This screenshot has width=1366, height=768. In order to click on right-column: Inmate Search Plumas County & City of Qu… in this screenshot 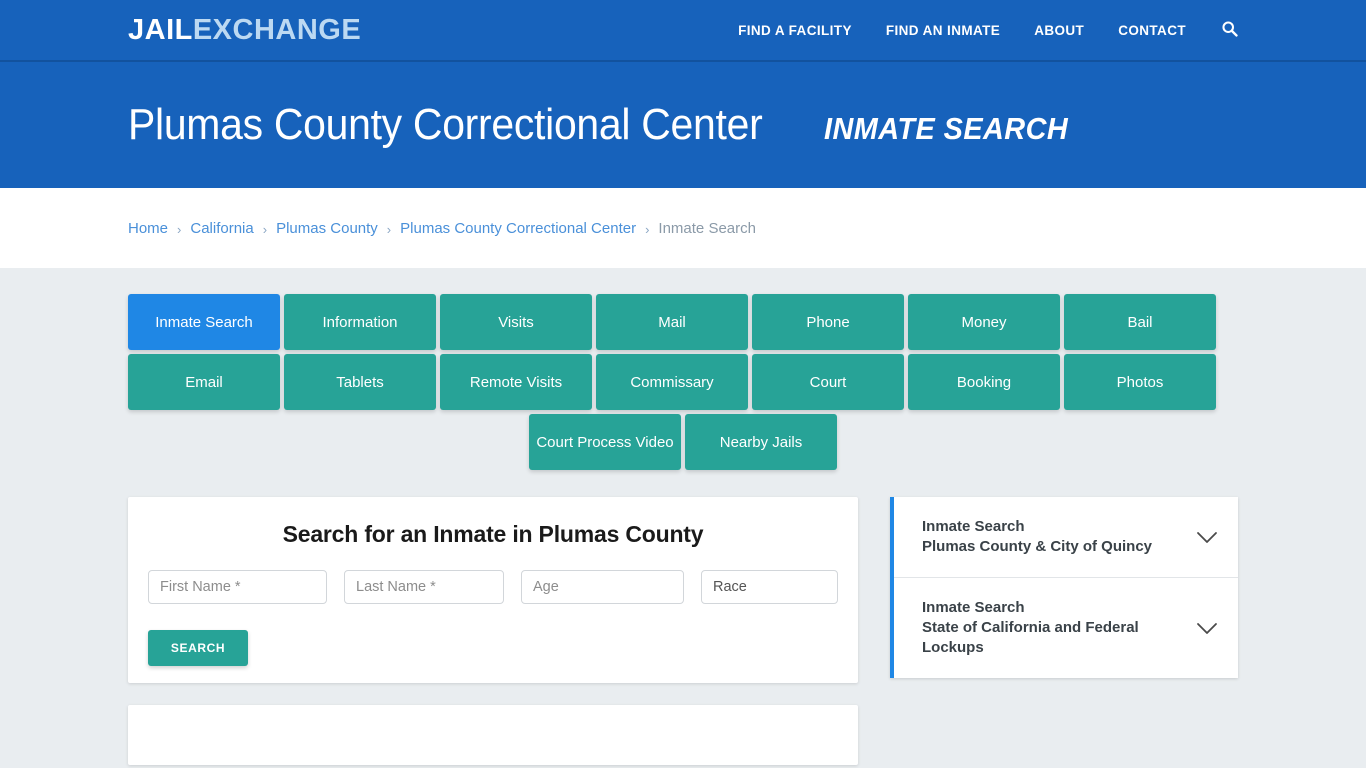, I will do `click(1064, 587)`.